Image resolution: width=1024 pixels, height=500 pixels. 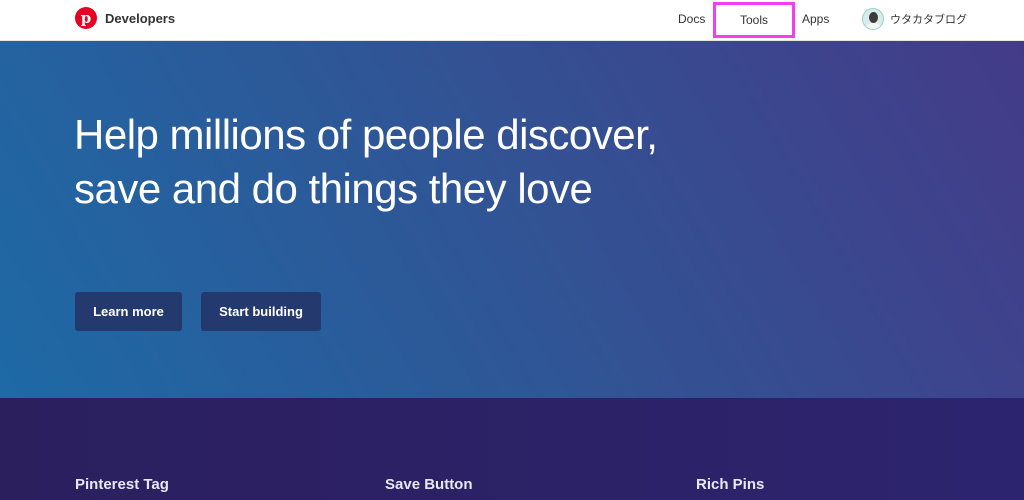 I want to click on pinterest-logo-glyph: p, so click(x=86, y=18).